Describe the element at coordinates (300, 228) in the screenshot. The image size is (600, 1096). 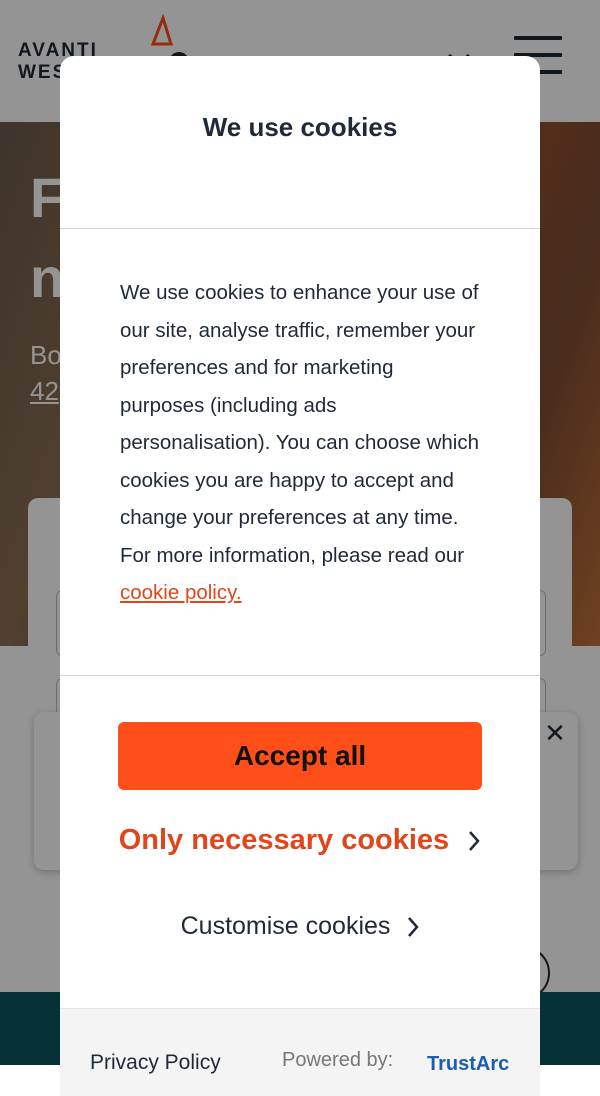
I see `title-divider` at that location.